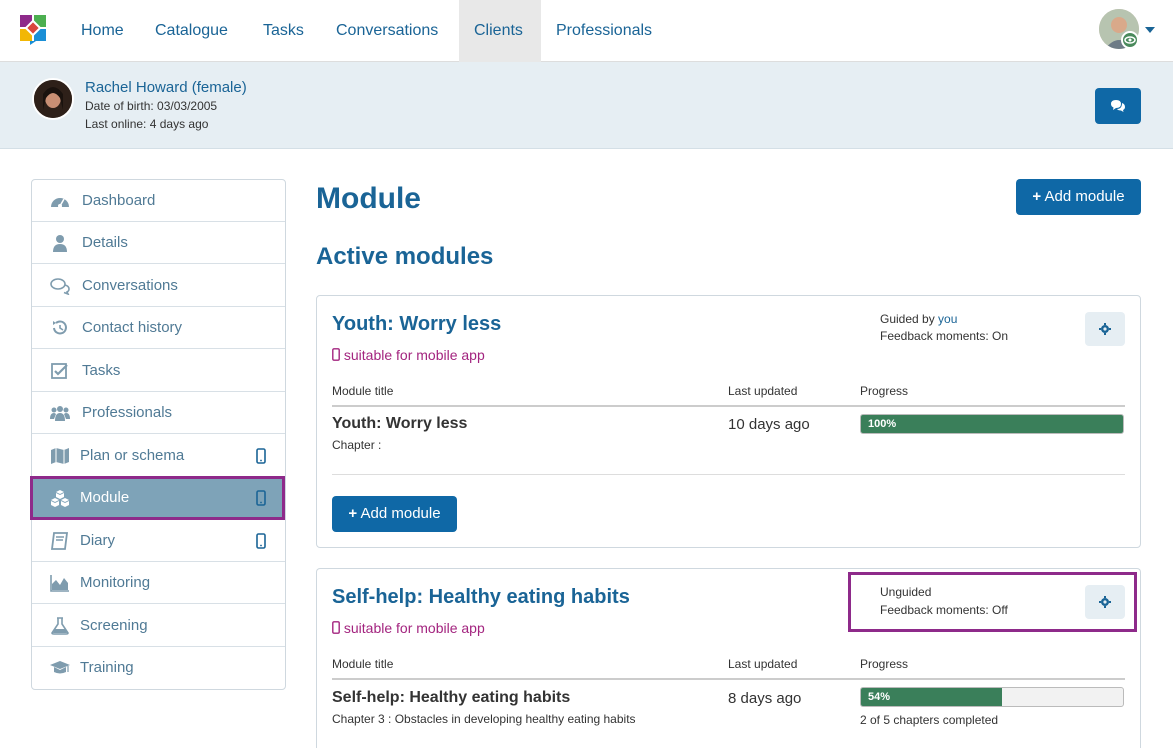  Describe the element at coordinates (158, 541) in the screenshot. I see `sidebar-item-diary: Diary` at that location.